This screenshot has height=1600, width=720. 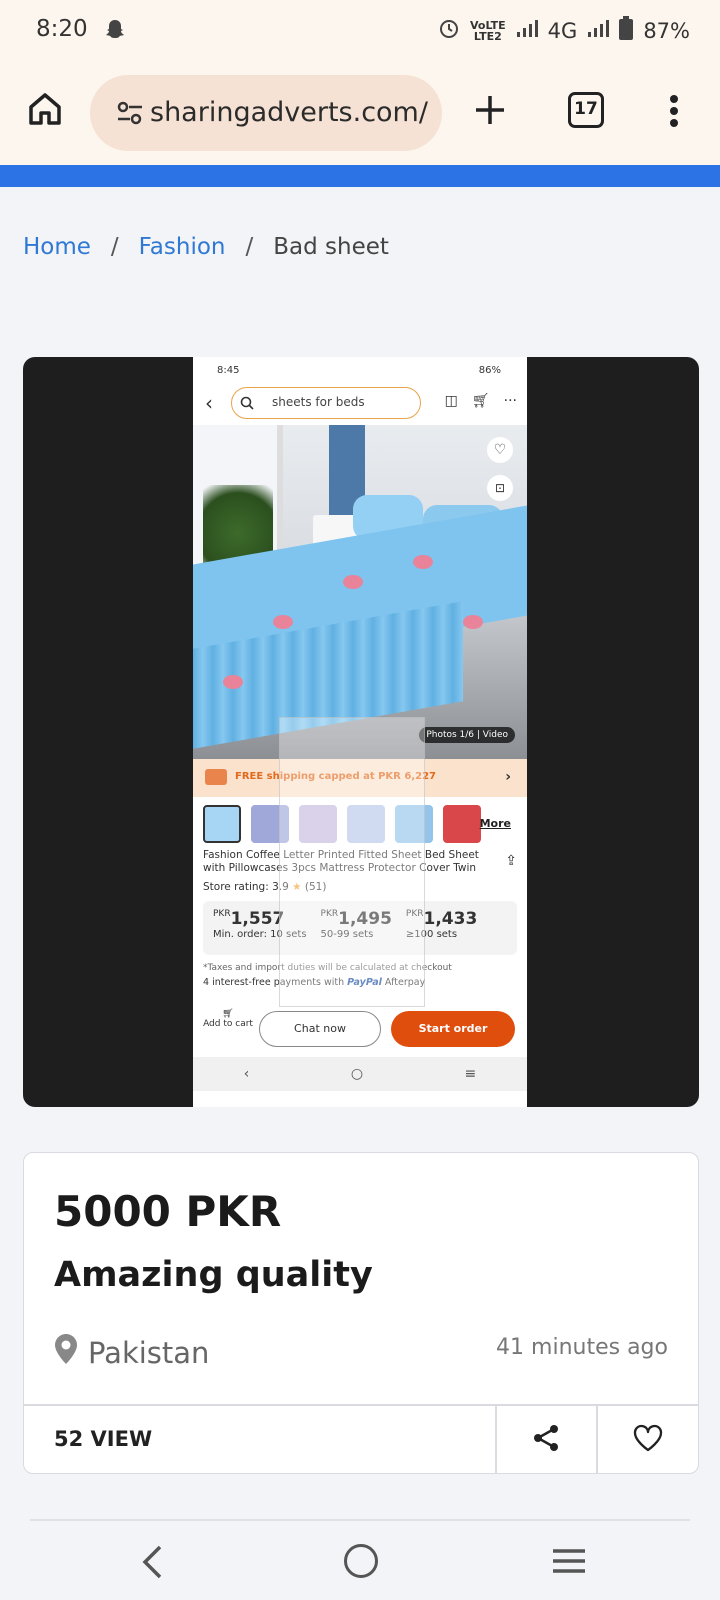 I want to click on favorite-button, so click(x=648, y=1439).